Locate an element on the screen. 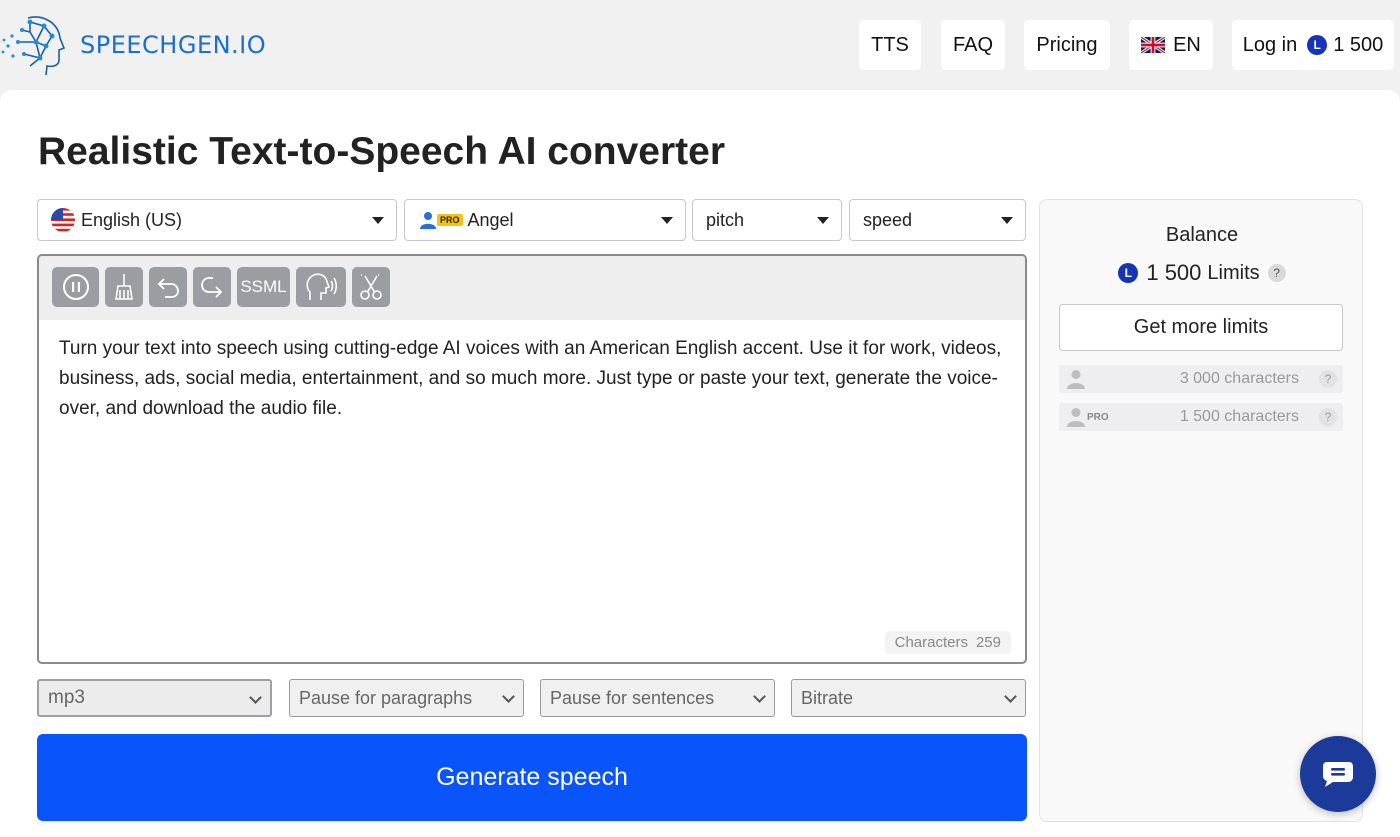 The image size is (1400, 837). pitch-select: pitch is located at coordinates (767, 220).